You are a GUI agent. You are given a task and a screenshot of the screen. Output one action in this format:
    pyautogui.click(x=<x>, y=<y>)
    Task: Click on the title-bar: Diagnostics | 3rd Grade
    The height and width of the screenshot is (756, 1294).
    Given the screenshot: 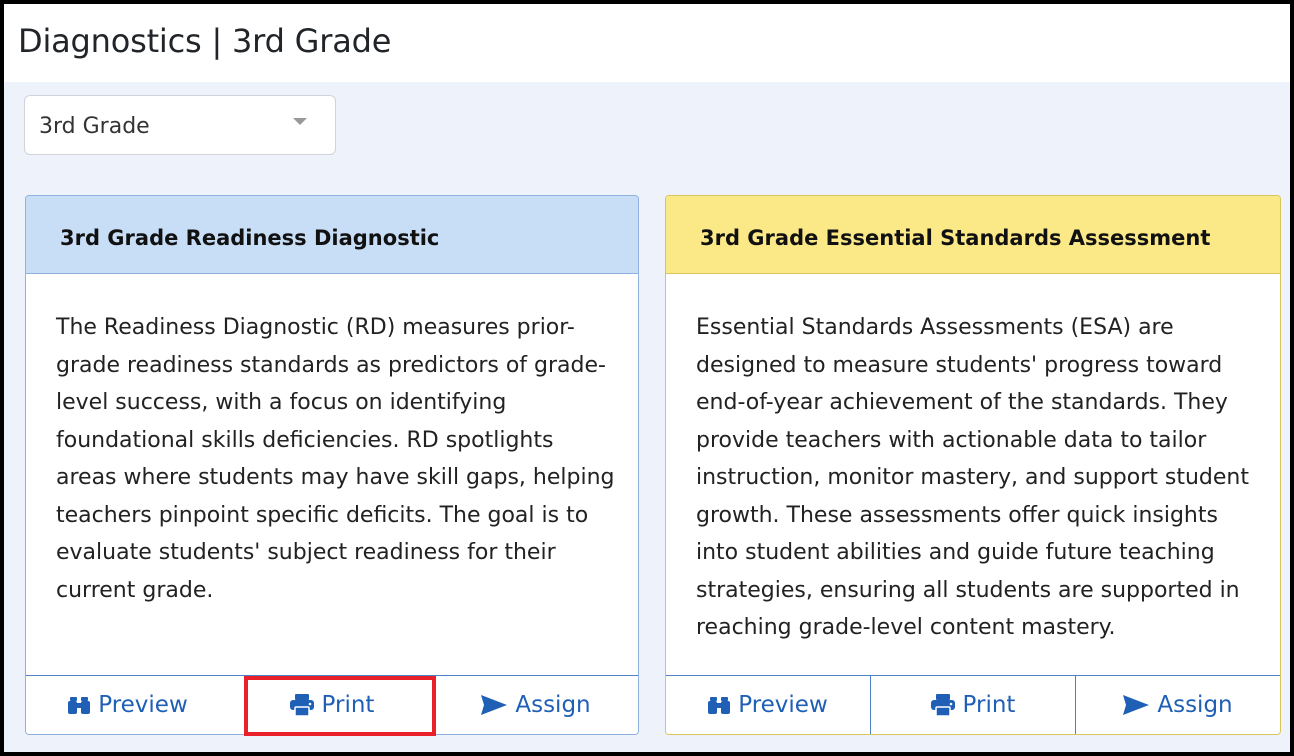 What is the action you would take?
    pyautogui.click(x=647, y=43)
    